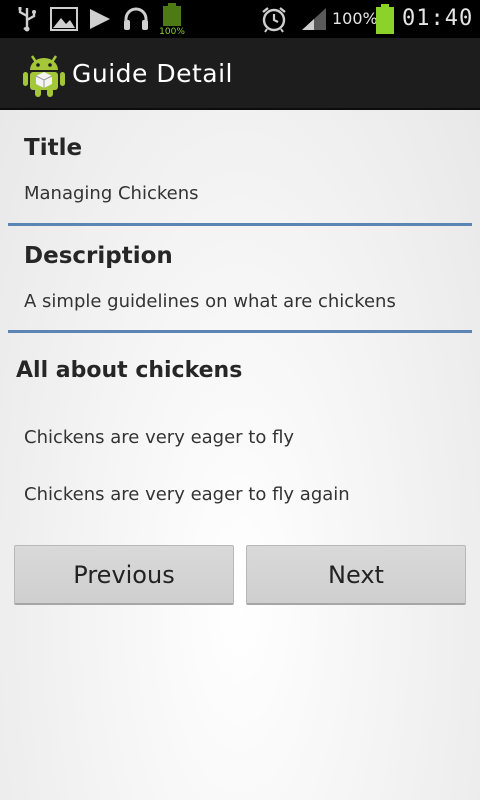  What do you see at coordinates (385, 19) in the screenshot?
I see `battery-icon` at bounding box center [385, 19].